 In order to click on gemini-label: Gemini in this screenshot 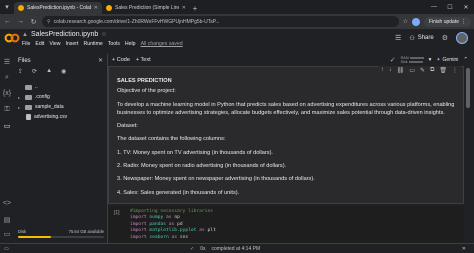, I will do `click(450, 60)`.